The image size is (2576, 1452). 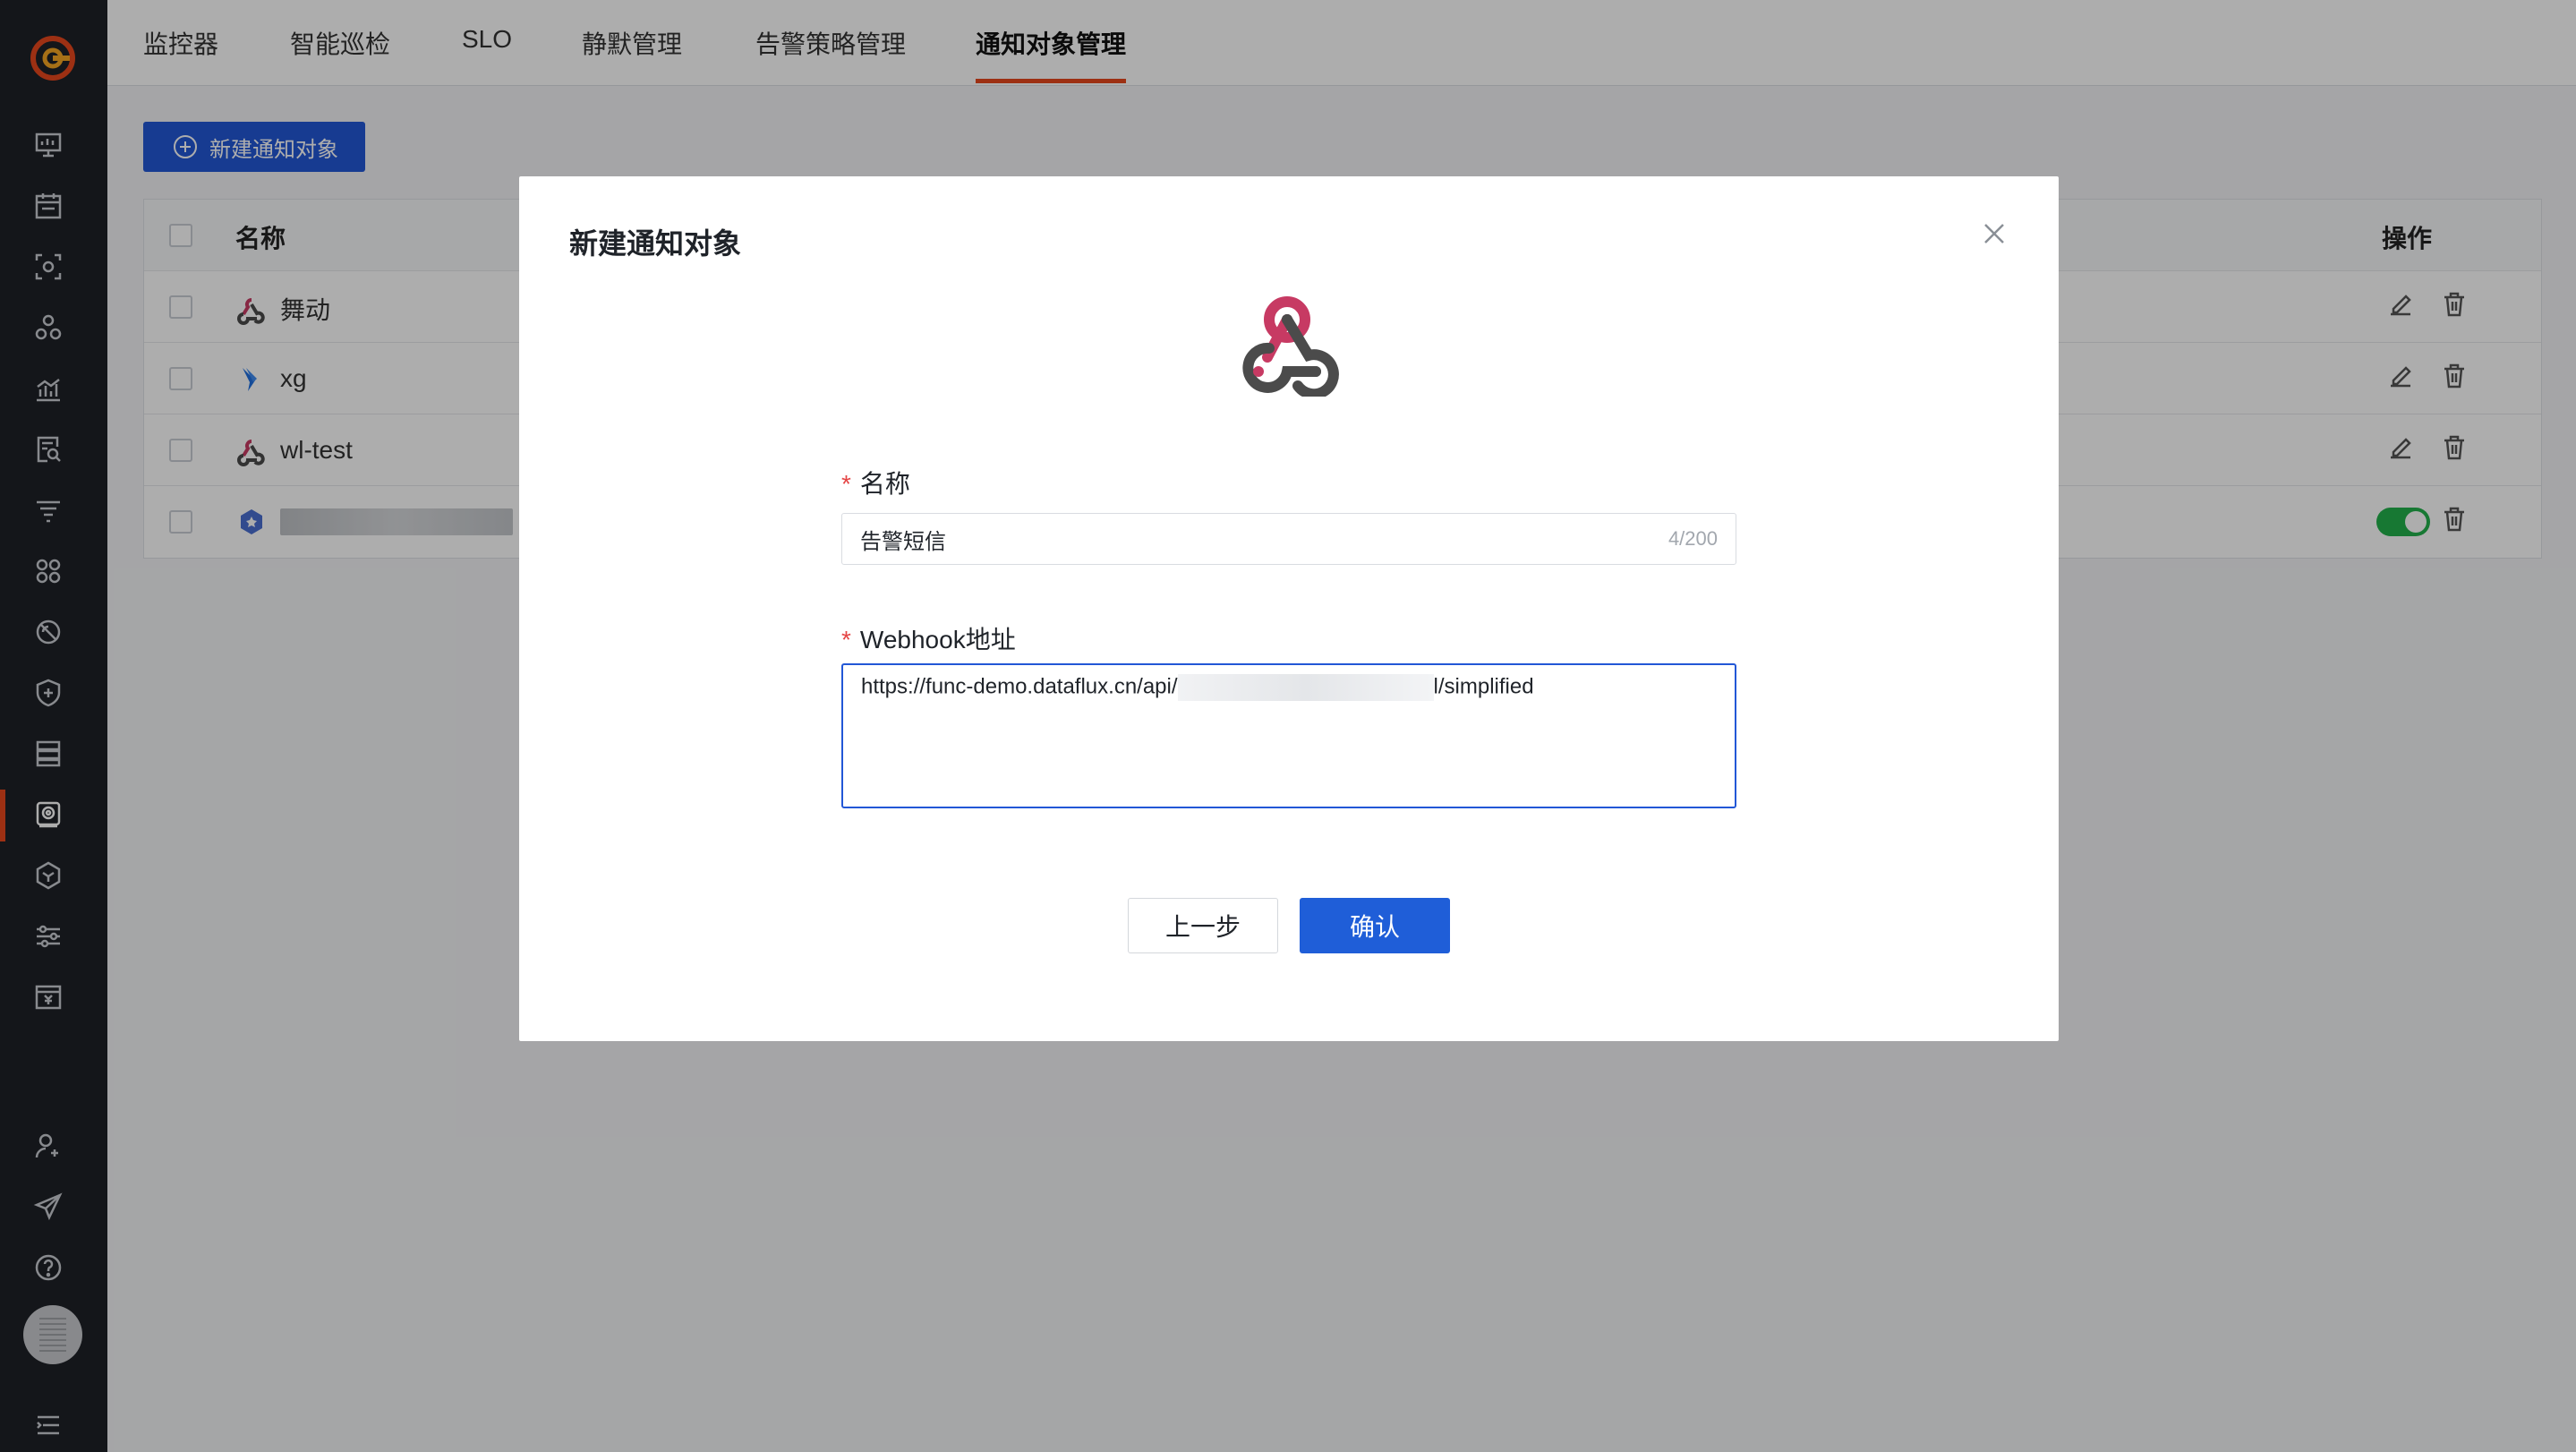 What do you see at coordinates (903, 541) in the screenshot?
I see `name-input-value: 告警短信` at bounding box center [903, 541].